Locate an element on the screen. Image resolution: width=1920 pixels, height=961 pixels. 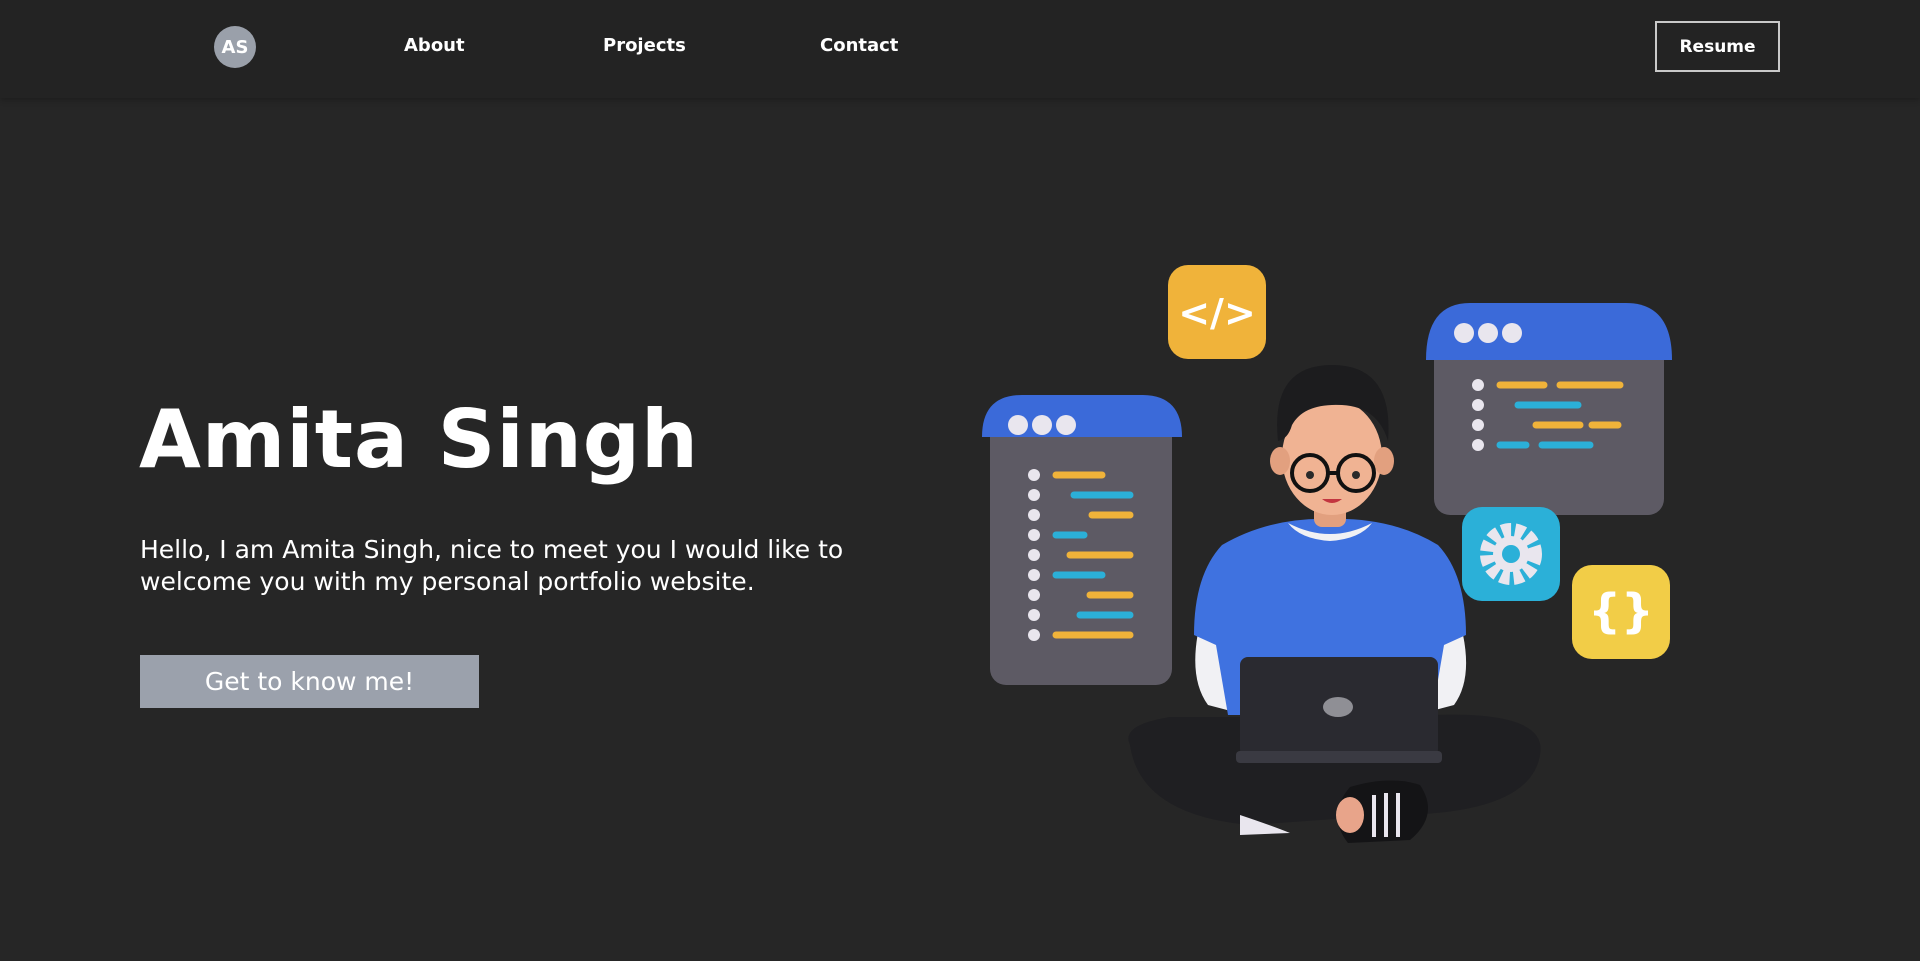
top-navbar: AS About Projects Contact Resume is located at coordinates (960, 49).